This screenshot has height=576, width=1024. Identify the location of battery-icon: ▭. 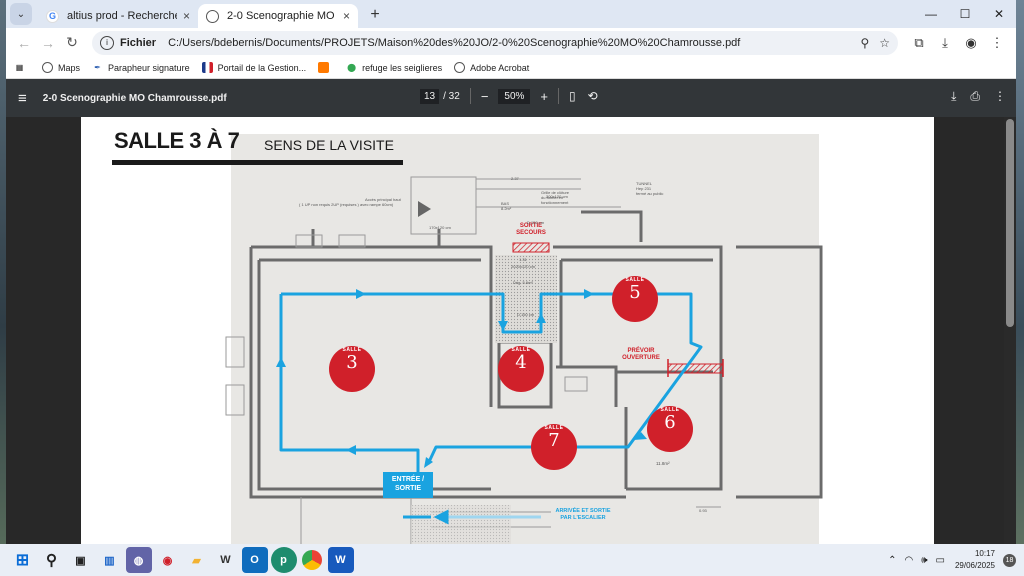
(940, 560).